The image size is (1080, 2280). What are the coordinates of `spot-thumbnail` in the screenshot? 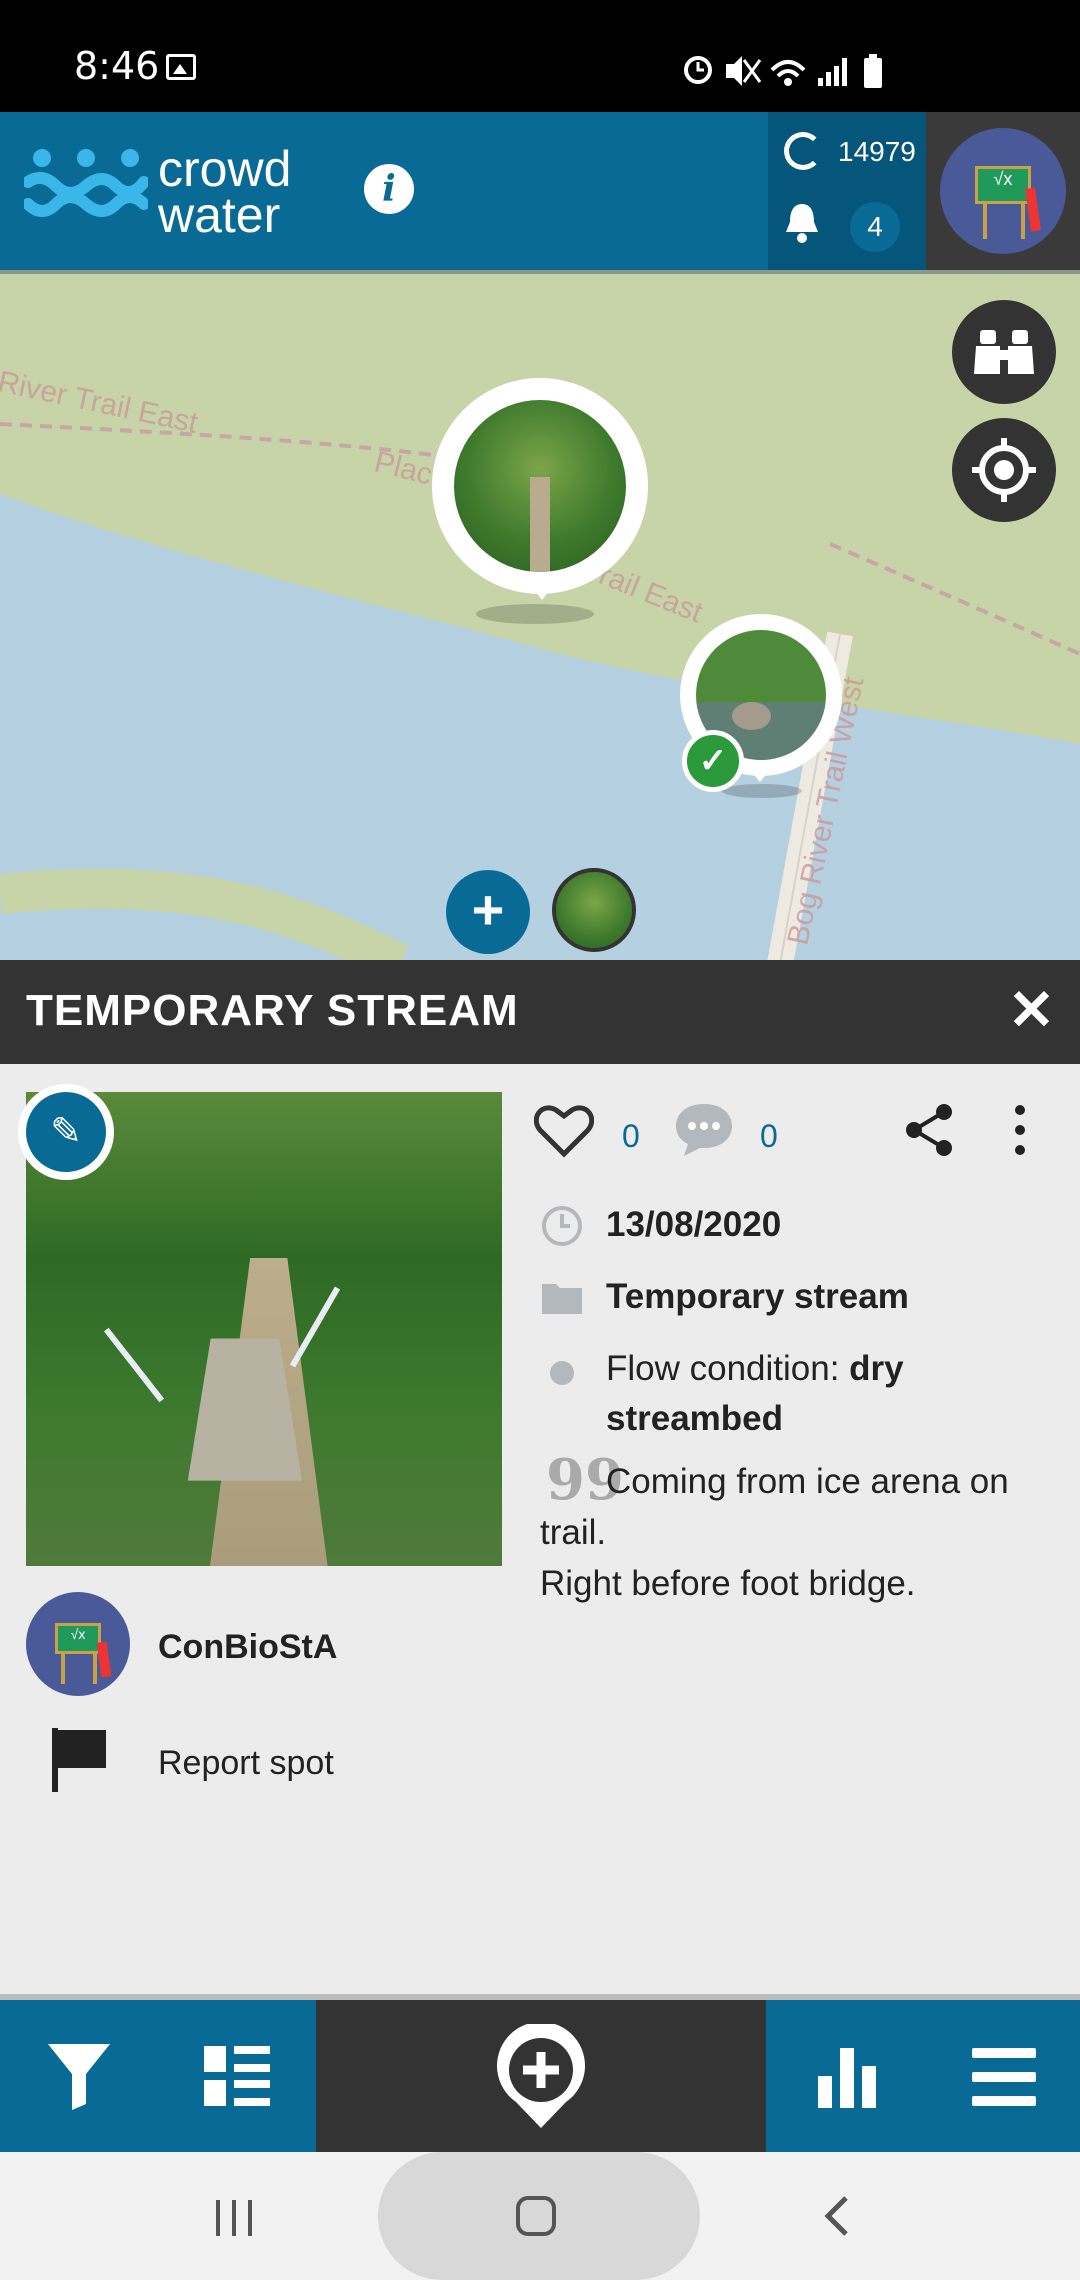 It's located at (540, 486).